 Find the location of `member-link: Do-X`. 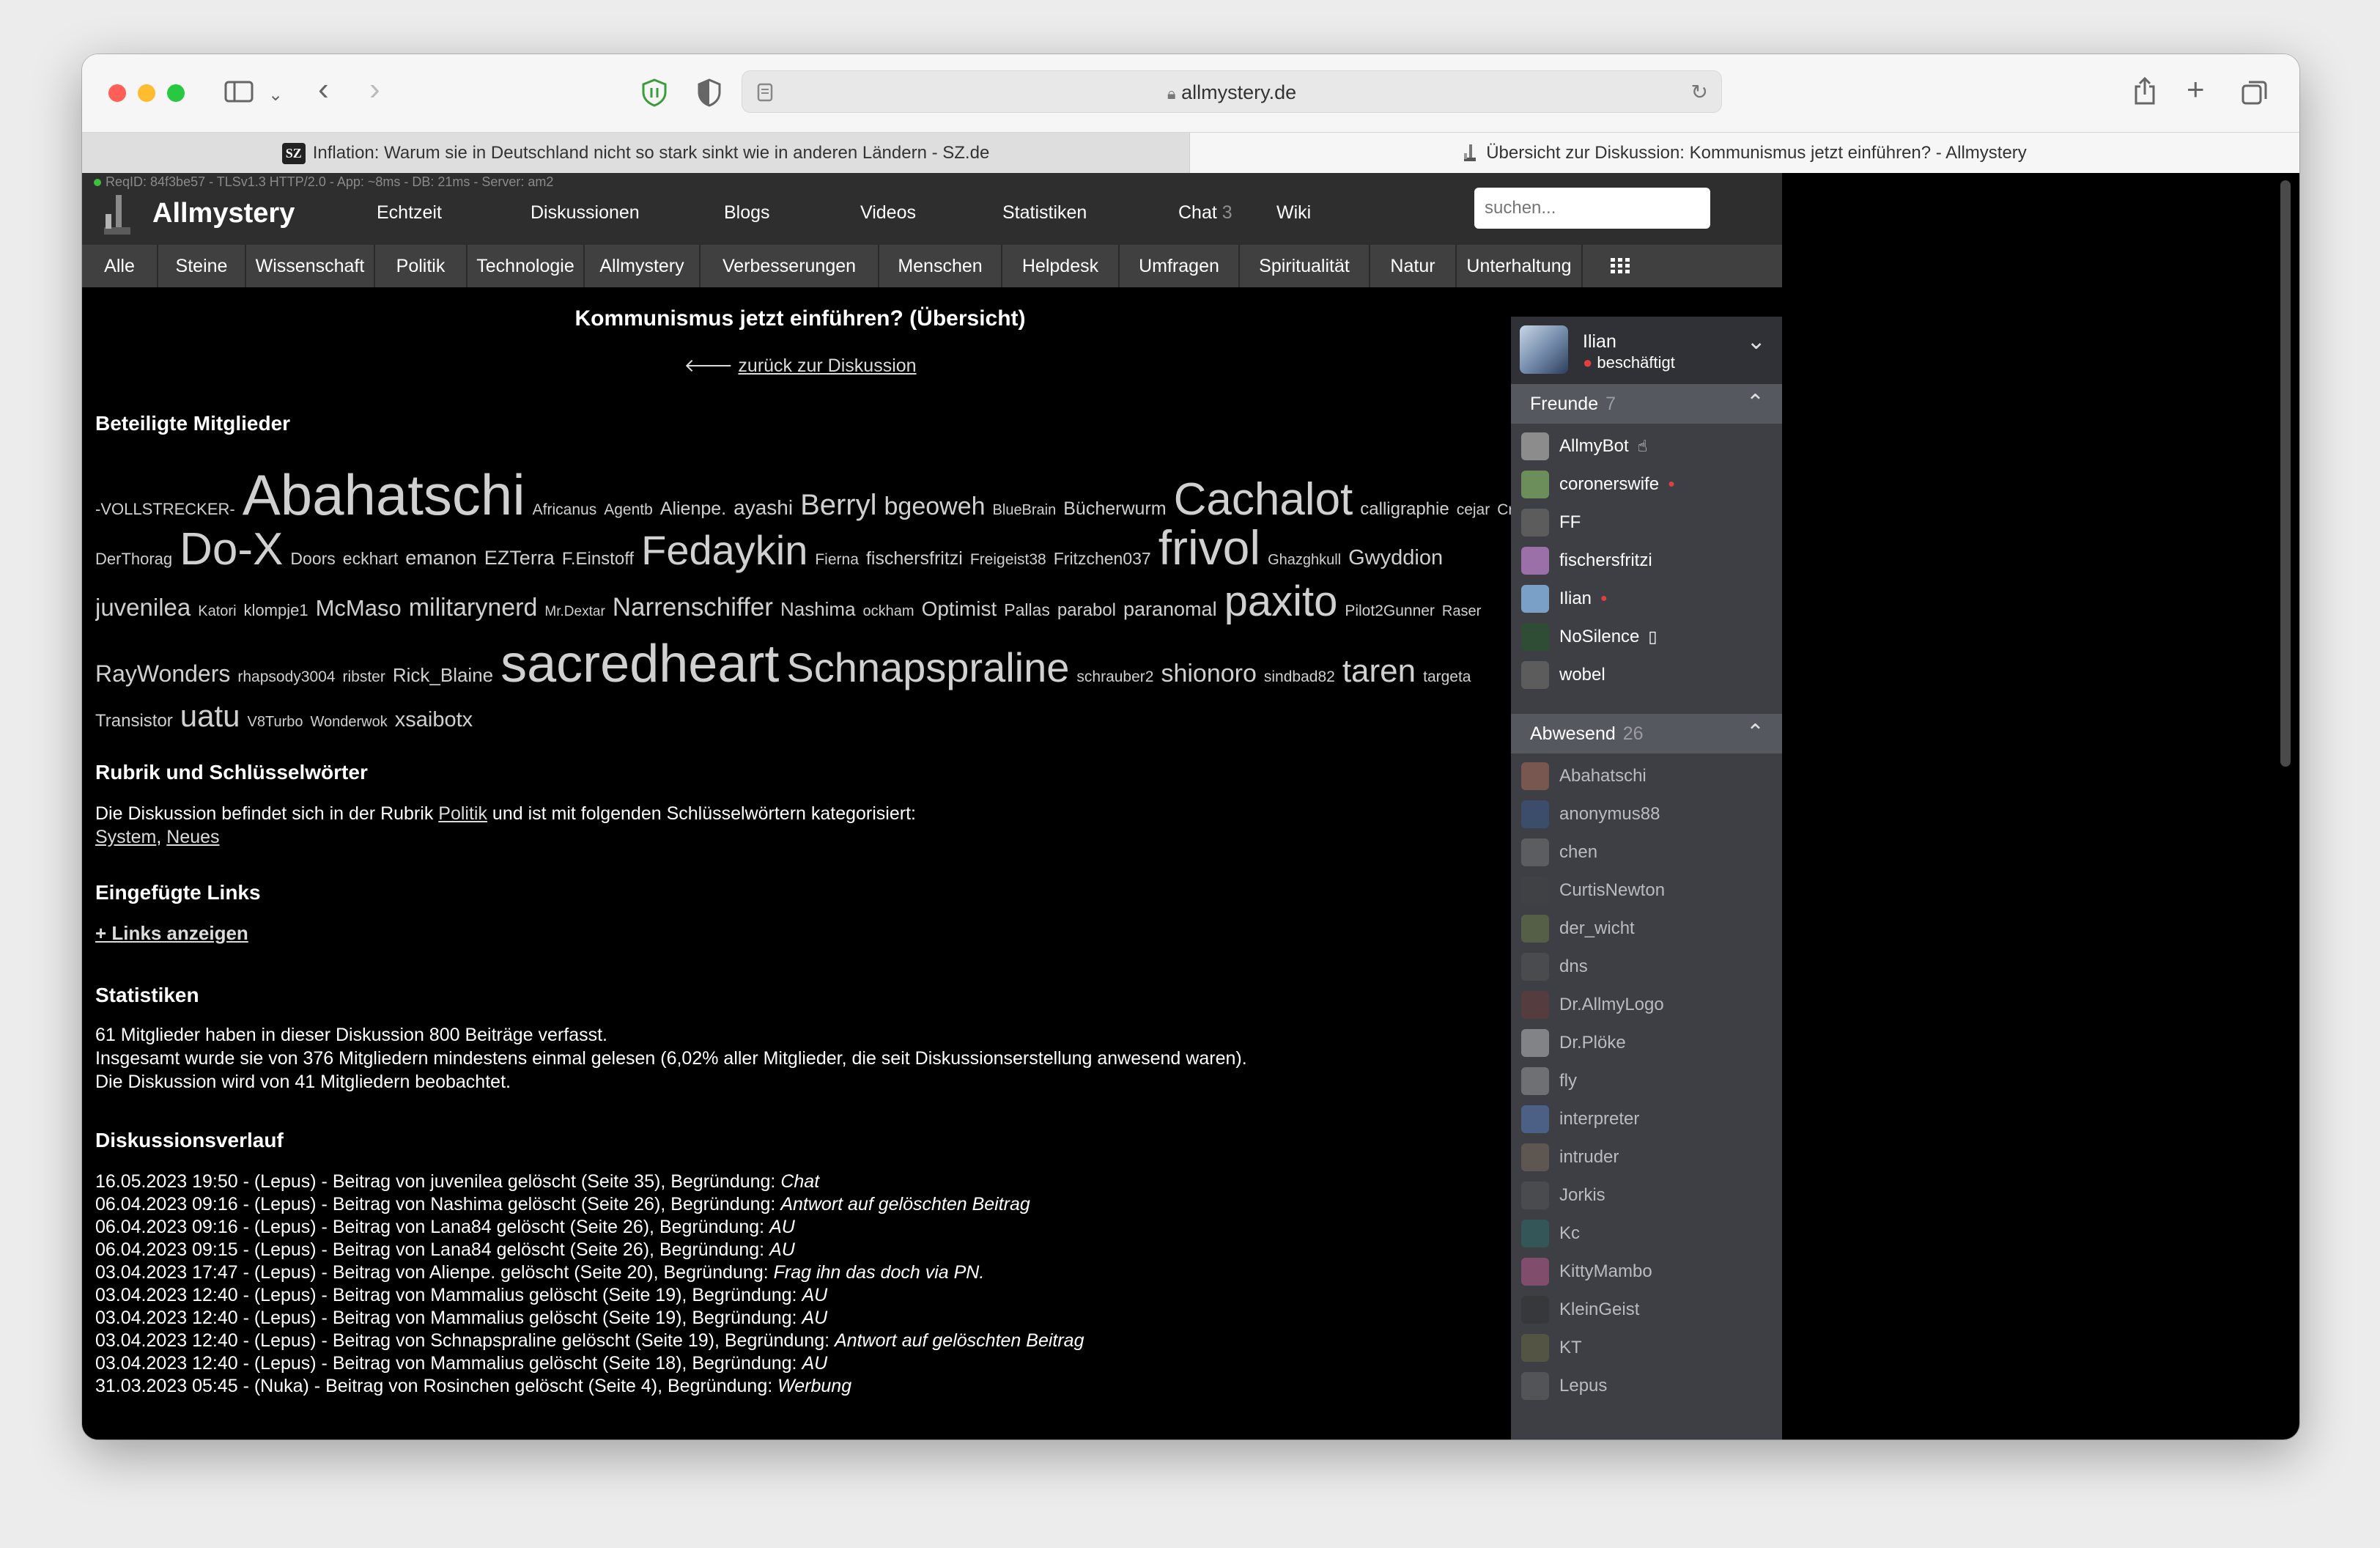

member-link: Do-X is located at coordinates (231, 549).